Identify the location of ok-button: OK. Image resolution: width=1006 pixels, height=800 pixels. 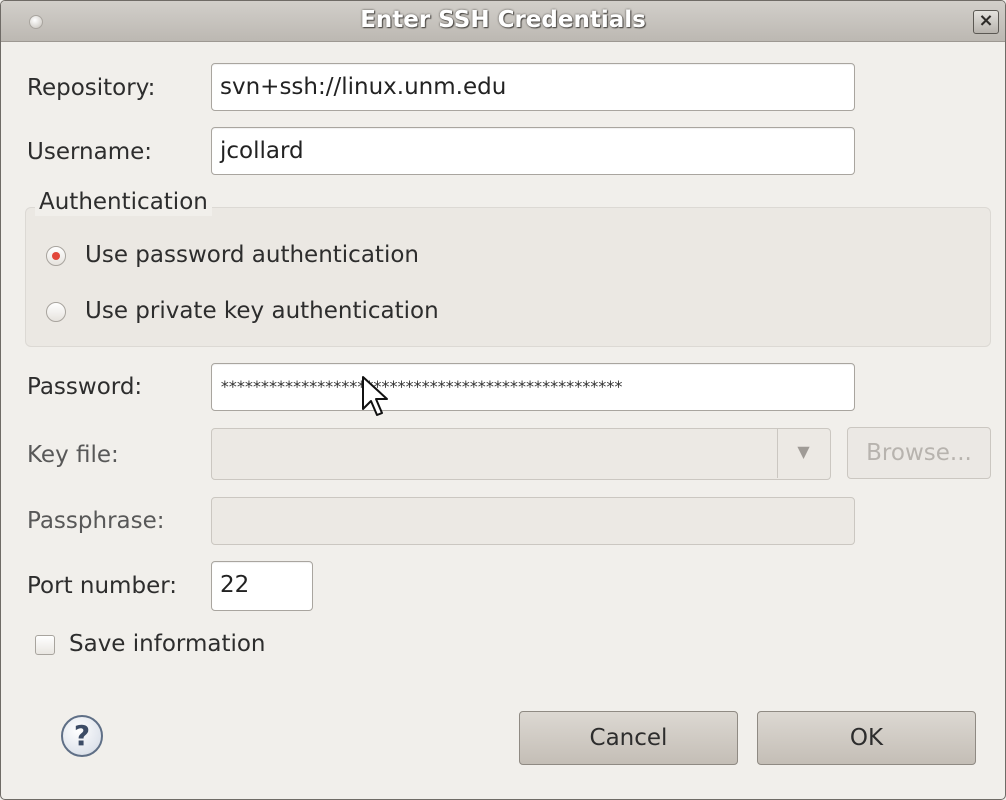
(866, 738).